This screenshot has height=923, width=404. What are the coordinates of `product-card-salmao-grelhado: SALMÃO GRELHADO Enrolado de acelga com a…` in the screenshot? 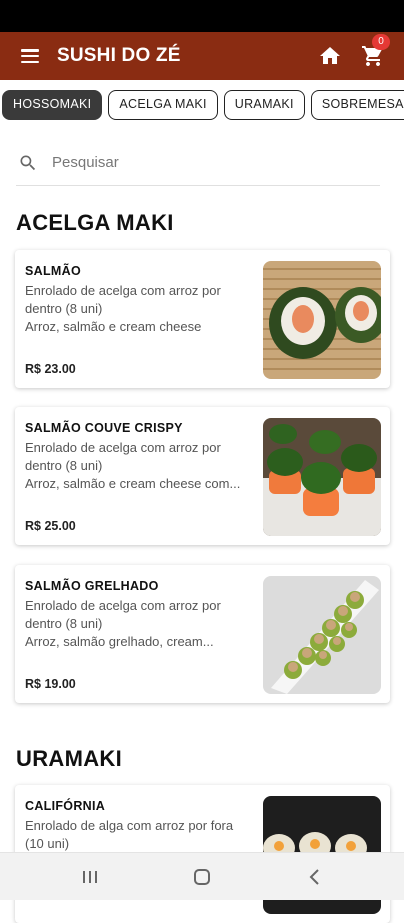 It's located at (202, 634).